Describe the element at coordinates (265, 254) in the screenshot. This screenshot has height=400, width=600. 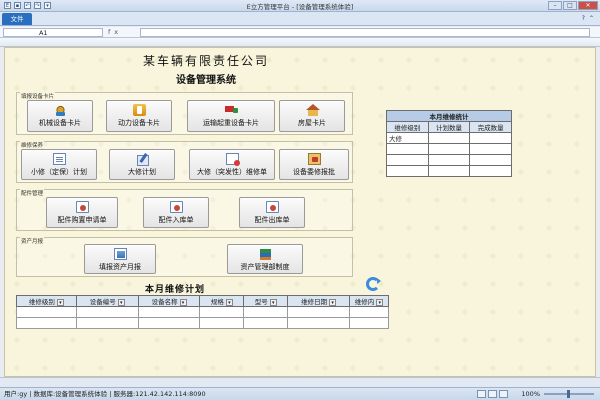
I see `stack-icon` at that location.